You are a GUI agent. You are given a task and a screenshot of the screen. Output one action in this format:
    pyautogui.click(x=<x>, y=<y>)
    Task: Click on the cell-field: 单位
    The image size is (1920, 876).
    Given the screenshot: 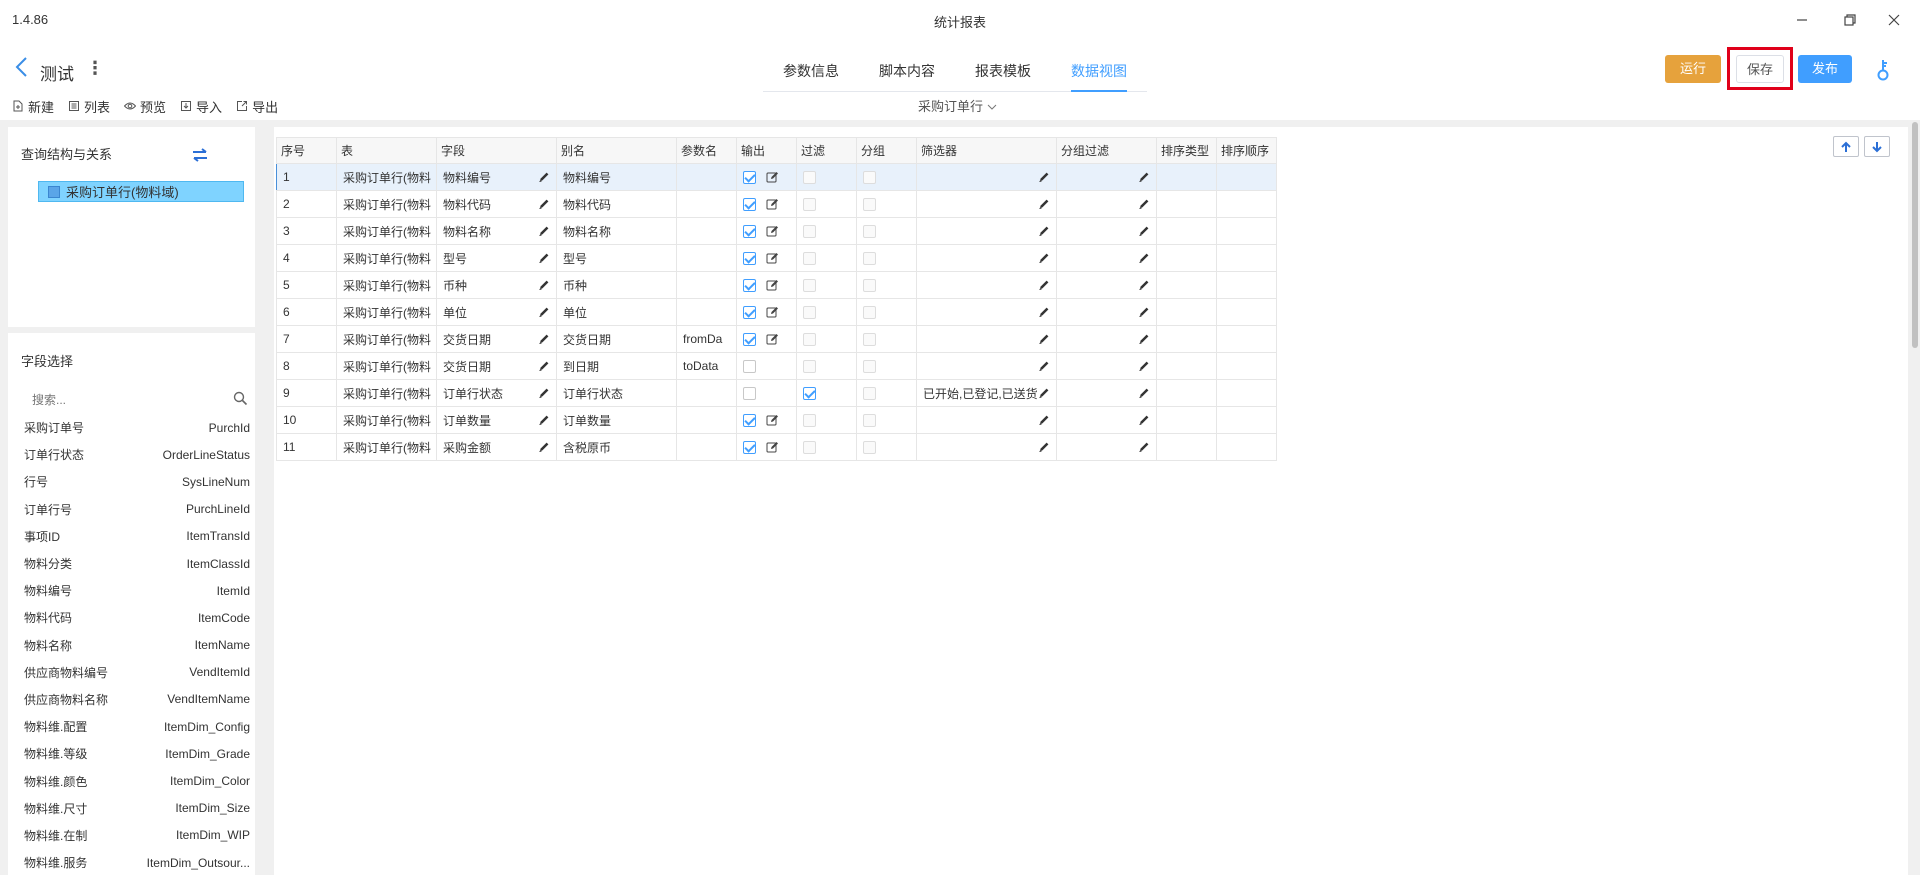 What is the action you would take?
    pyautogui.click(x=496, y=312)
    